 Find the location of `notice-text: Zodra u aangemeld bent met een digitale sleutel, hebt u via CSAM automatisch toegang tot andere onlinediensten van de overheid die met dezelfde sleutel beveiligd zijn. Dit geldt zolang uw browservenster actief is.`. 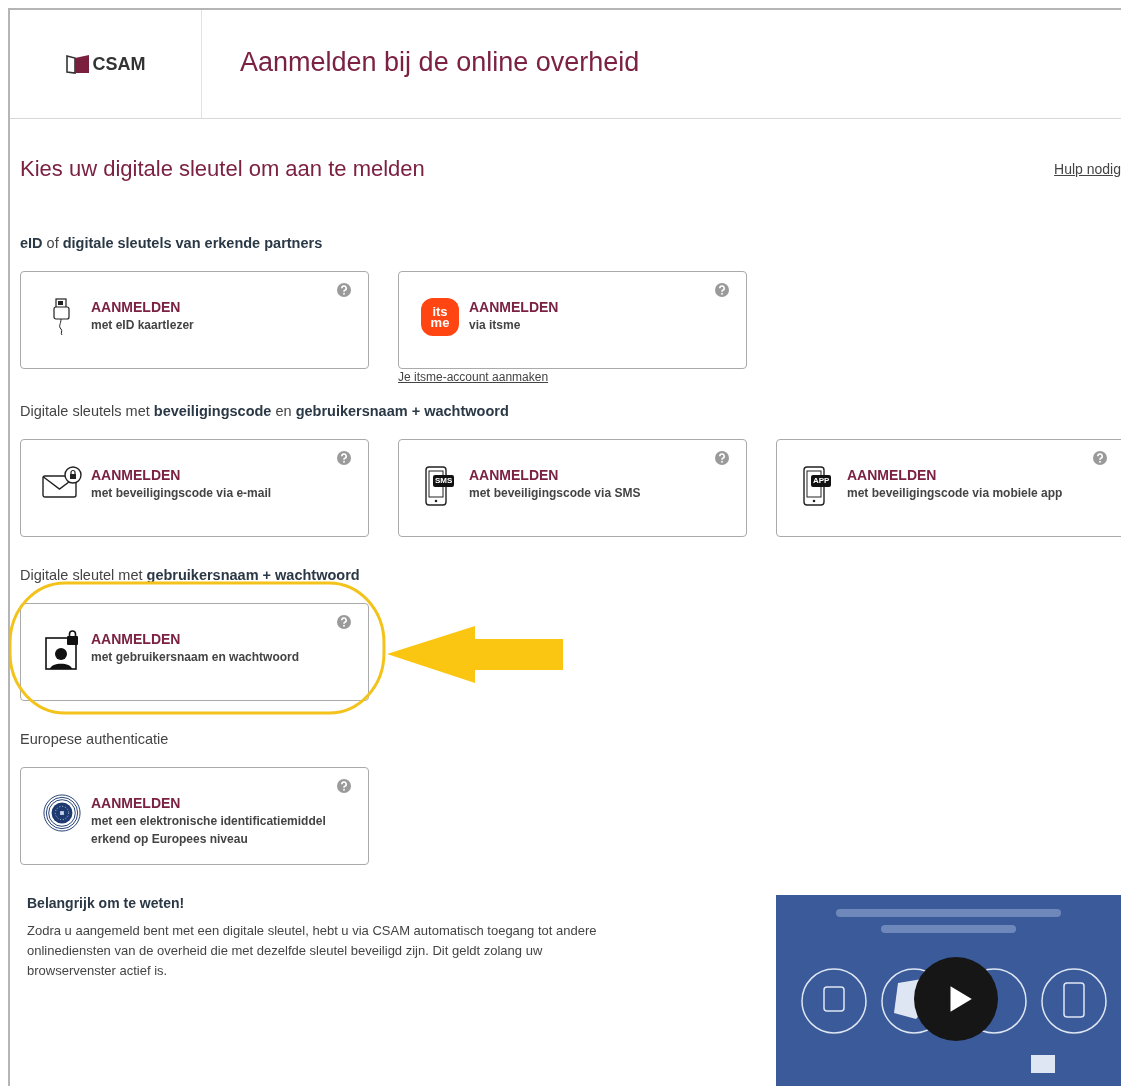

notice-text: Zodra u aangemeld bent met een digitale sleutel, hebt u via CSAM automatisch toegang tot andere onlinediensten van de overheid die met dezelfde sleutel beveiligd zijn. Dit geldt zolang uw browservenster actief is. is located at coordinates (312, 951).